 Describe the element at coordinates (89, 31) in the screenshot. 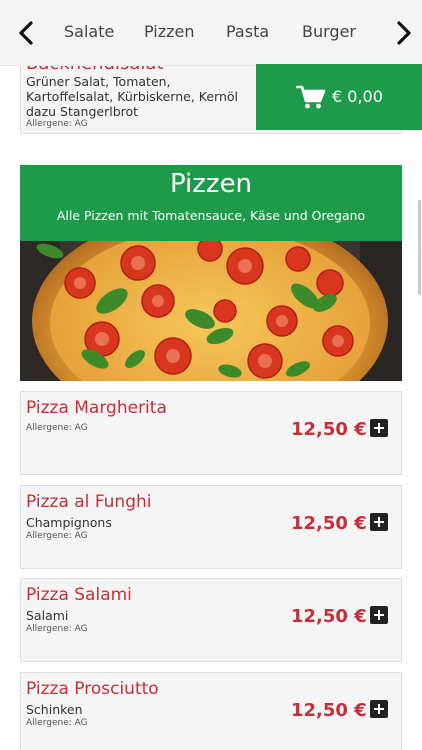

I see `nav-tab-salate: Salate` at that location.